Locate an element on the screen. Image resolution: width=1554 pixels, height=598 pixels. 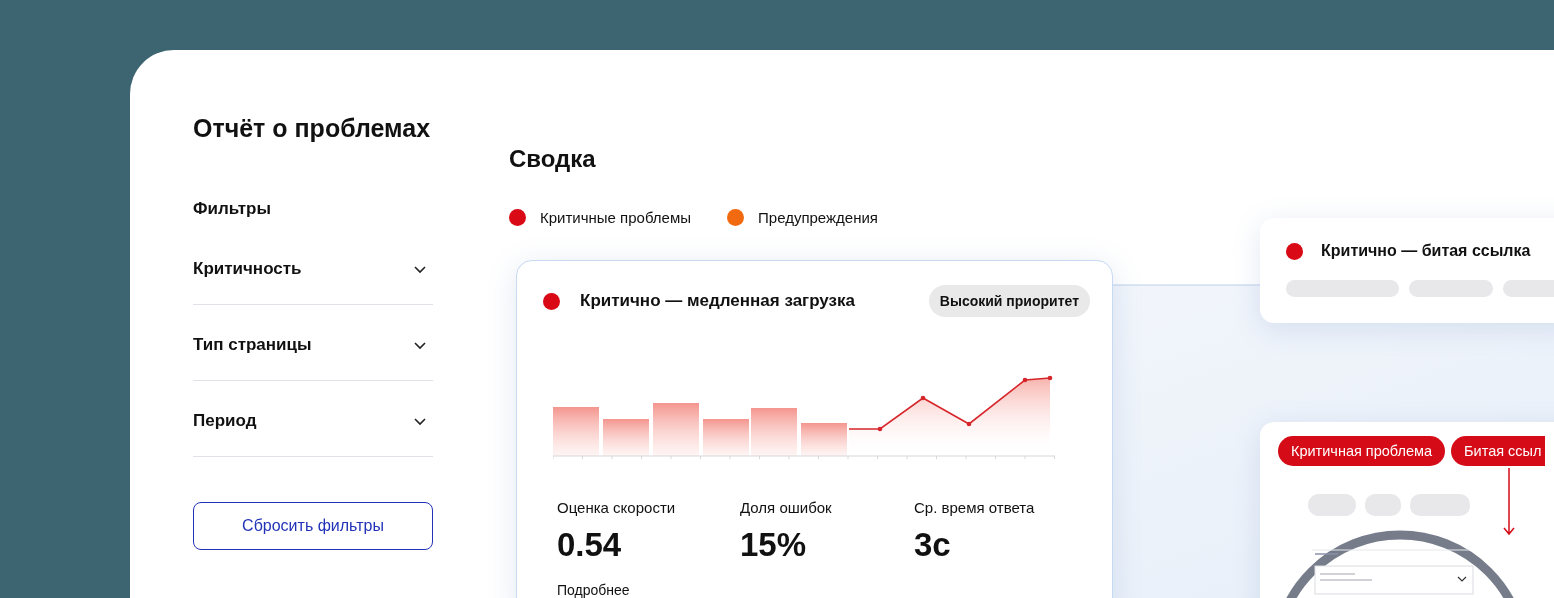
metric-label: Доля ошибок is located at coordinates (786, 507).